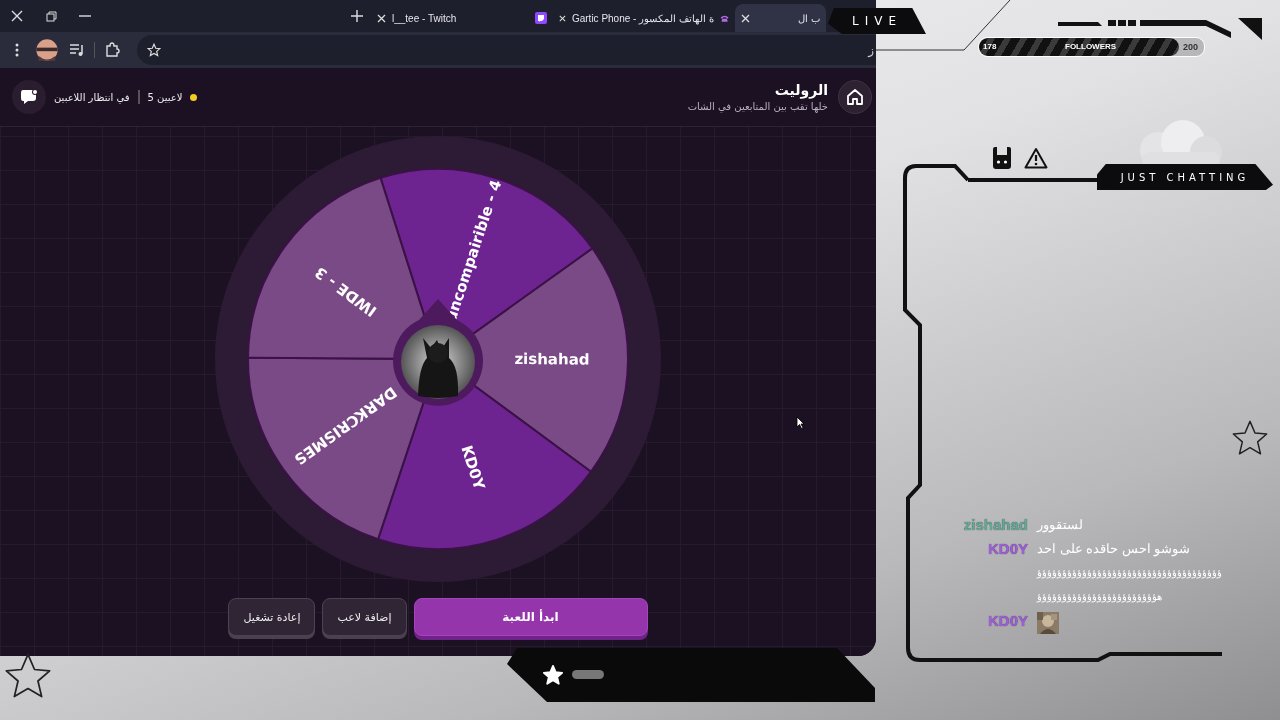 This screenshot has width=1280, height=720. What do you see at coordinates (462, 18) in the screenshot?
I see `browser-tab: l__tee - Twitch` at bounding box center [462, 18].